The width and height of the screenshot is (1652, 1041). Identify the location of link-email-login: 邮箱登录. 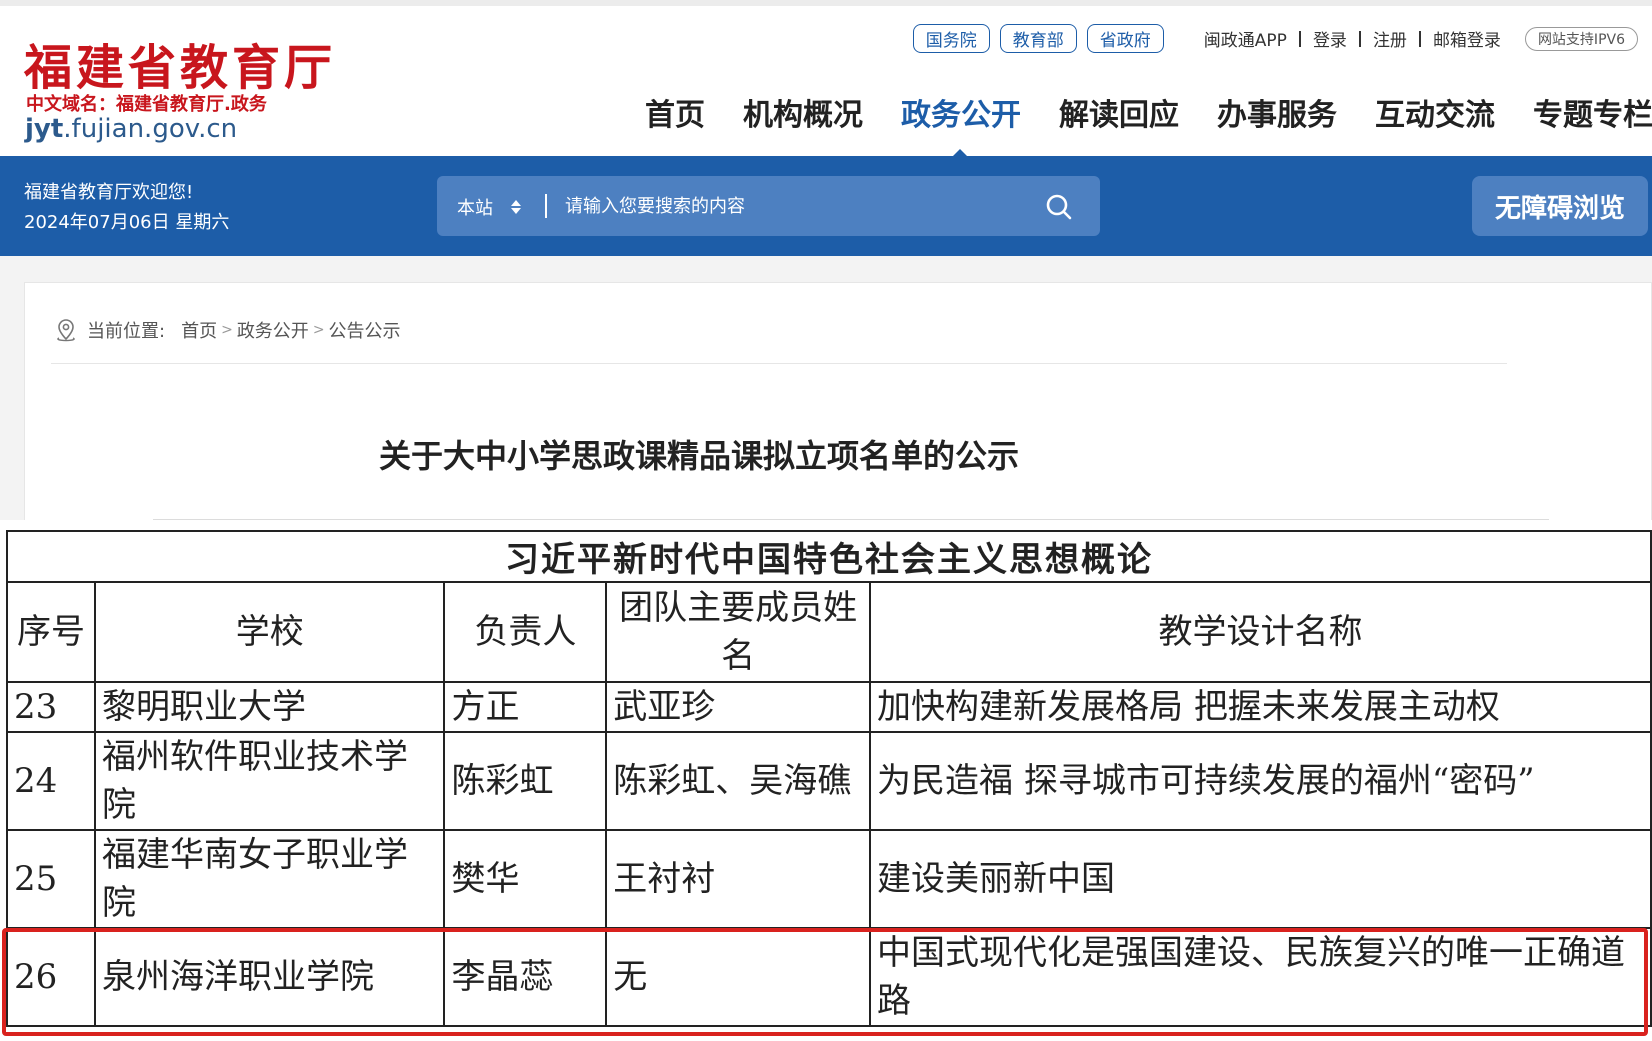
(1467, 38).